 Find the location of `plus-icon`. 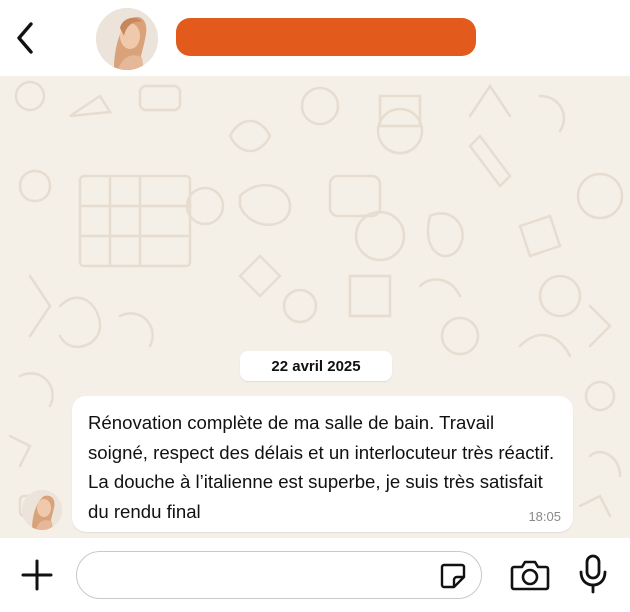

plus-icon is located at coordinates (37, 575).